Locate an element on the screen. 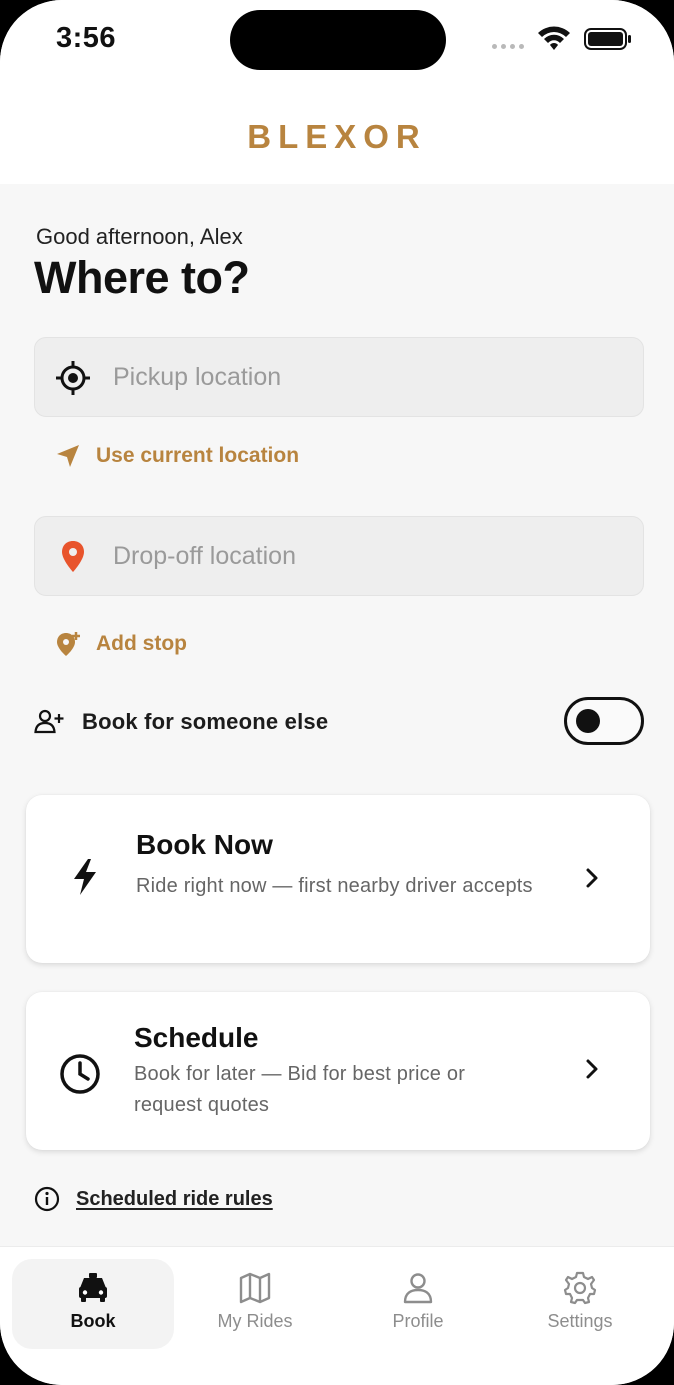 This screenshot has width=674, height=1385. scheduled-ride-rules: Scheduled ride rules is located at coordinates (153, 1199).